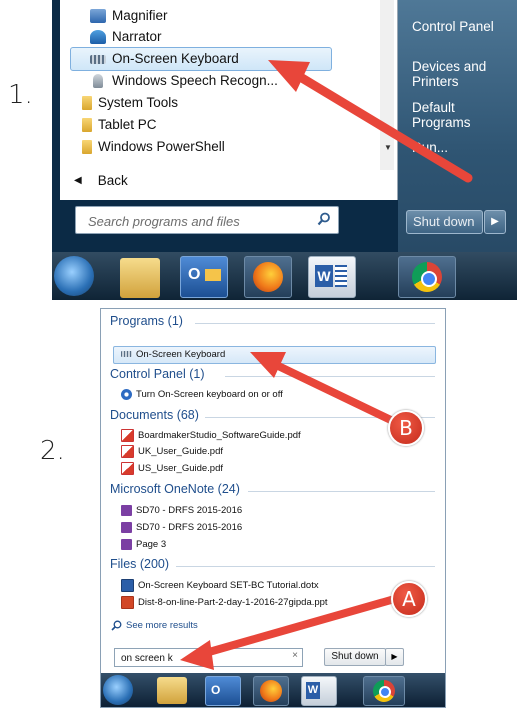  I want to click on result-label: Turn On-Screen keyboard on or off, so click(209, 394).